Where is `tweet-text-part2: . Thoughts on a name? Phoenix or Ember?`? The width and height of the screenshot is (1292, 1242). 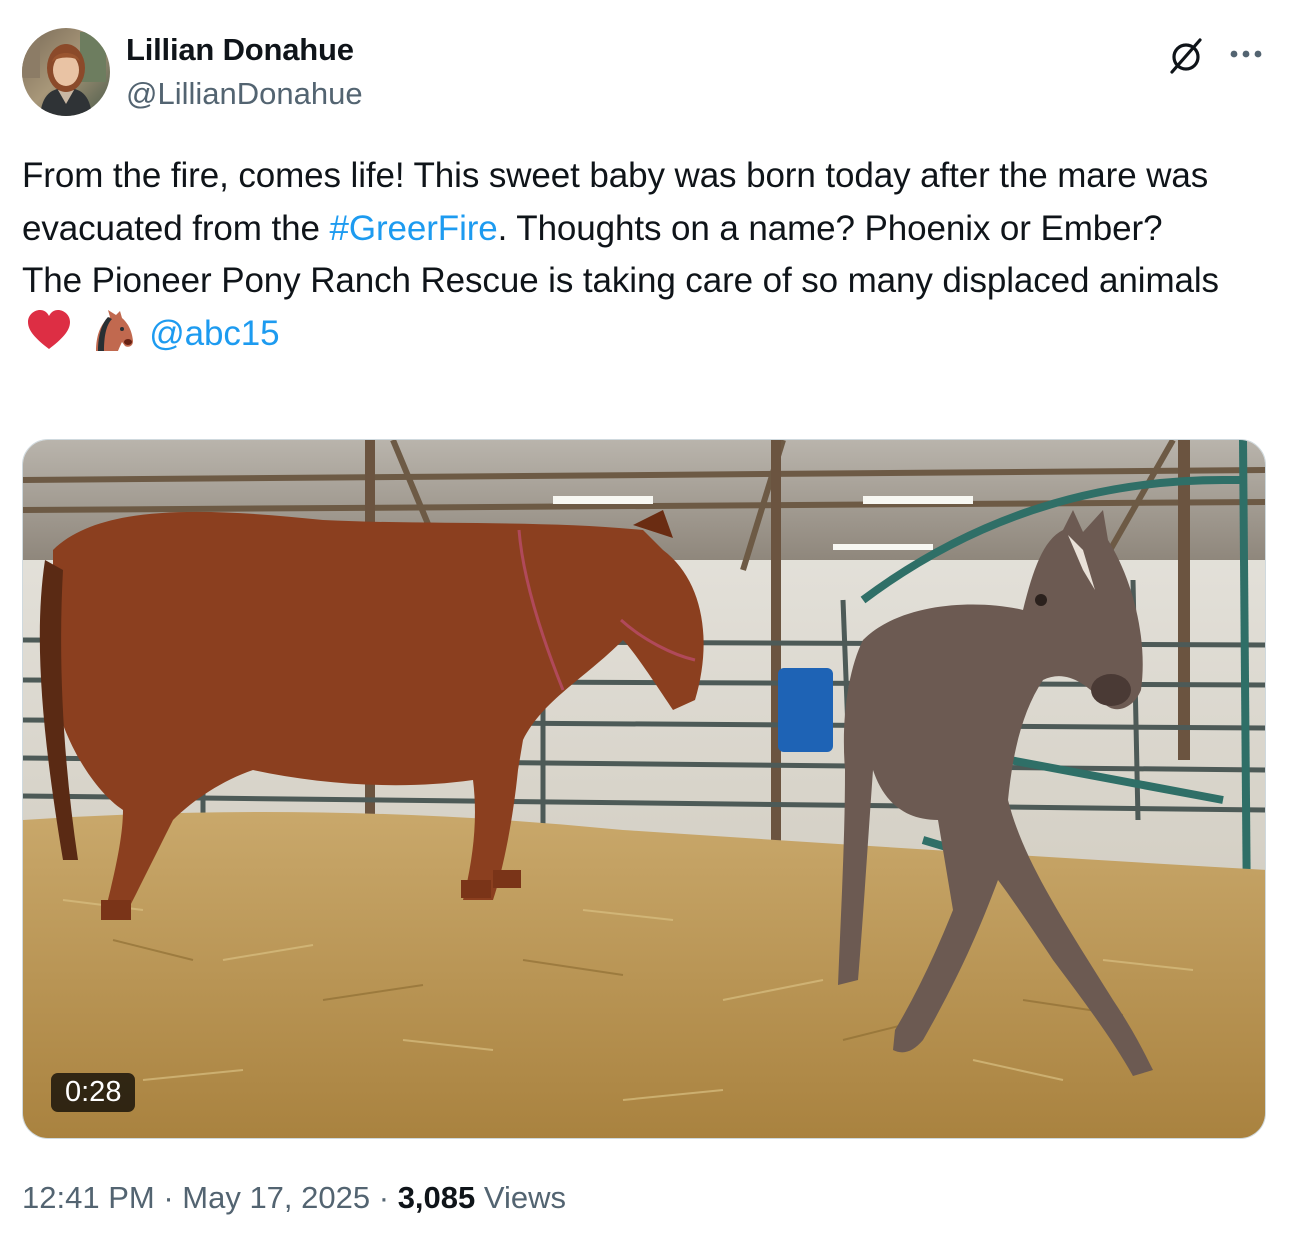 tweet-text-part2: . Thoughts on a name? Phoenix or Ember? is located at coordinates (830, 228).